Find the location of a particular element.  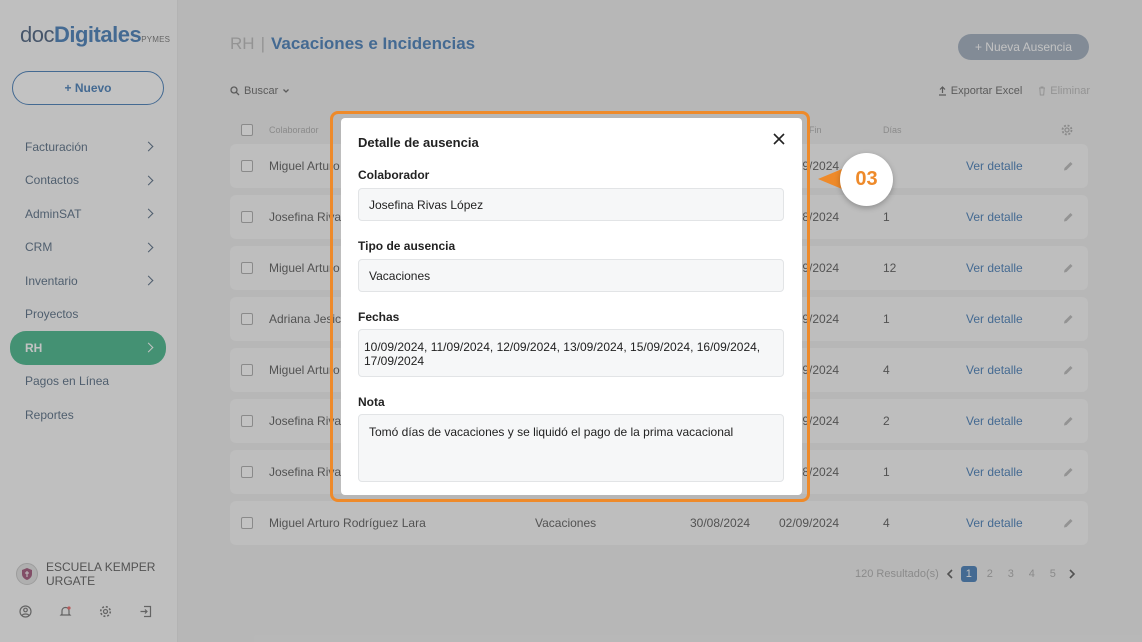

export-excel-button: Exportar Excel is located at coordinates (980, 91).